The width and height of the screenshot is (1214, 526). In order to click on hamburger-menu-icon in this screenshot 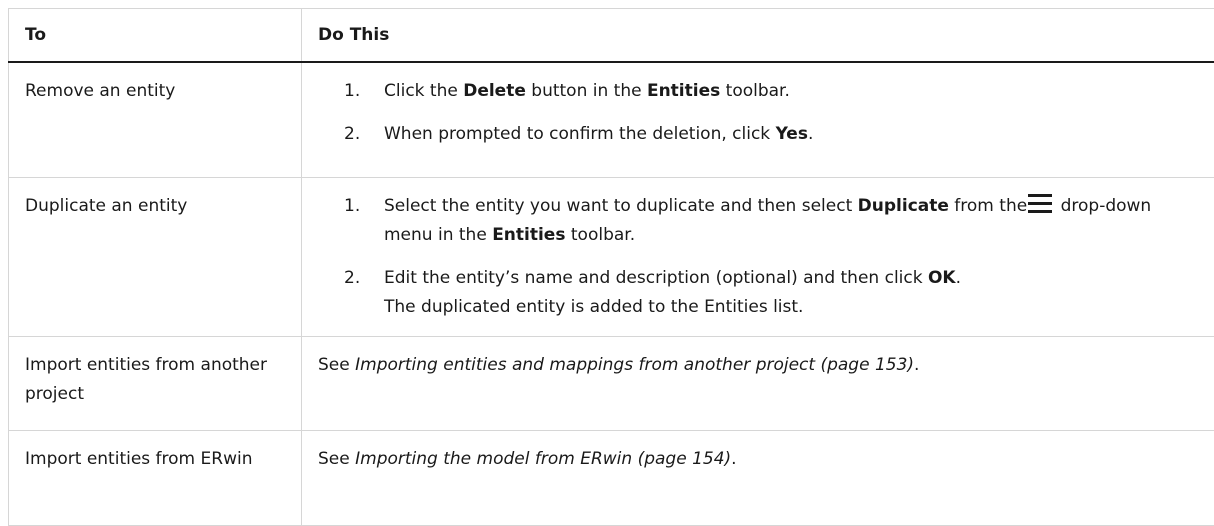, I will do `click(1040, 204)`.